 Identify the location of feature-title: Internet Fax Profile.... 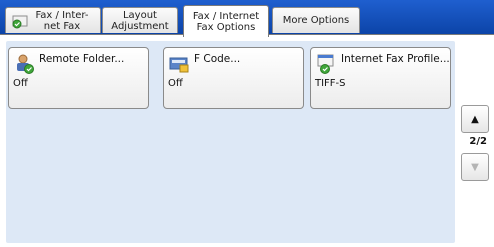
(395, 59).